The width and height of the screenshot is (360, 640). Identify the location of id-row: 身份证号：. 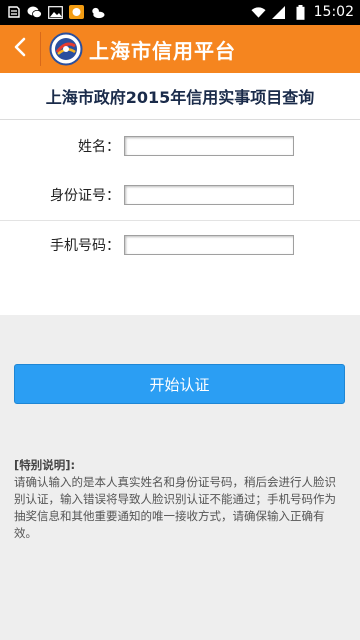
(180, 195).